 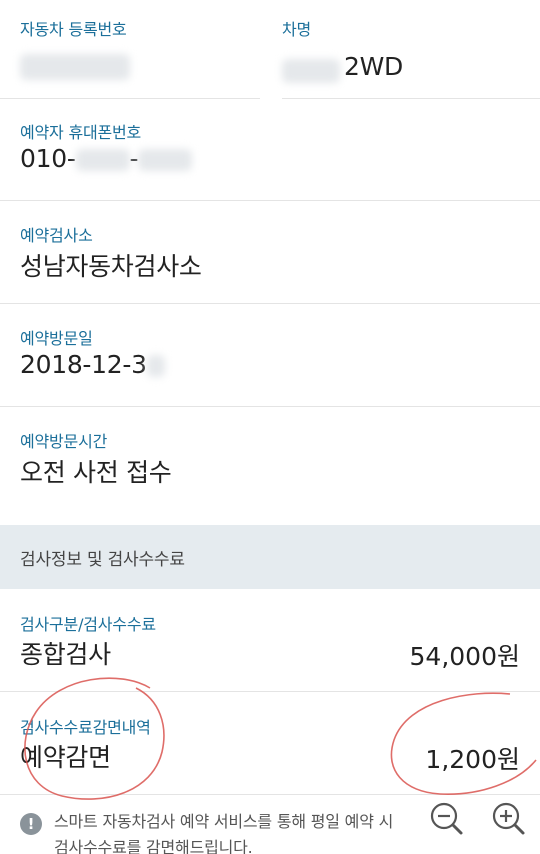 I want to click on vehicle-reg-label: 자동차 등록번호, so click(x=73, y=29).